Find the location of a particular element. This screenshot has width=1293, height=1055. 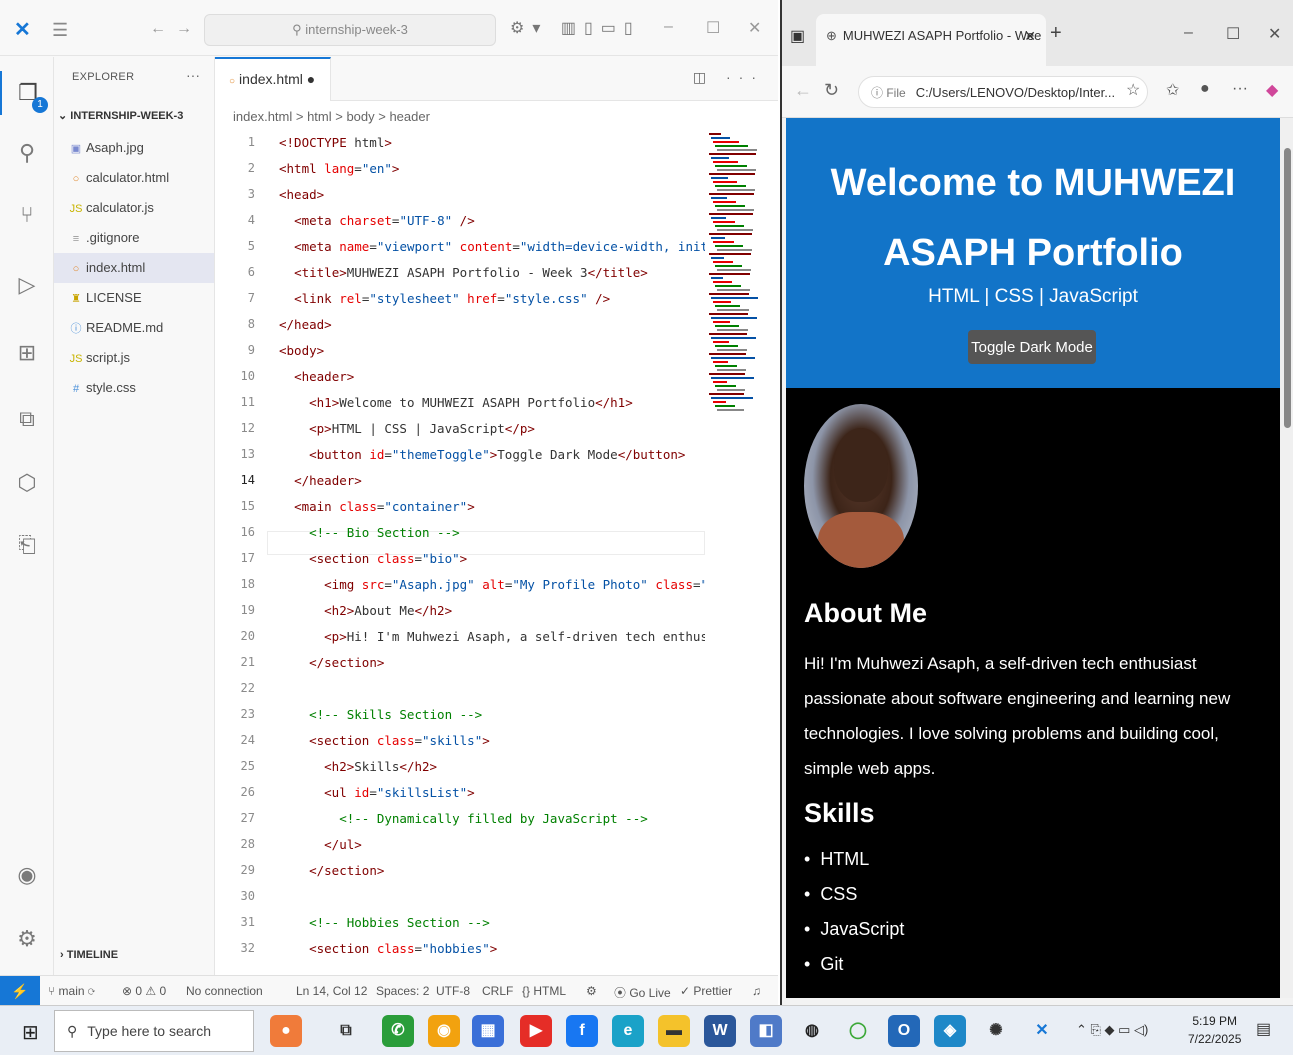

file-item: ○ calculator.html is located at coordinates (134, 178).